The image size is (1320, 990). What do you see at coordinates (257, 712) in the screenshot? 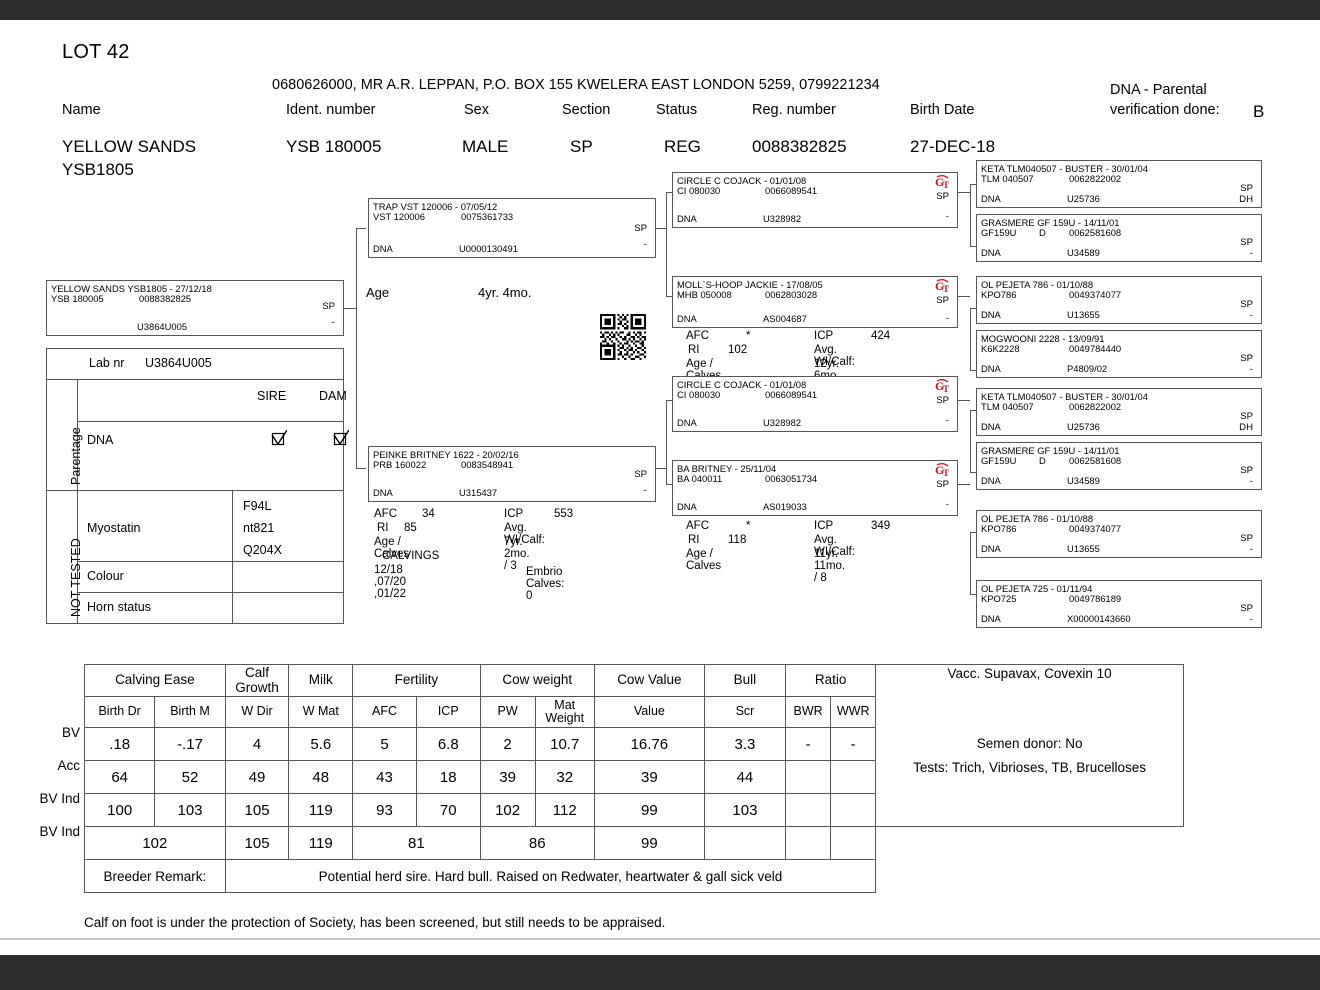
I see `sub-header-w-dir: W Dir` at bounding box center [257, 712].